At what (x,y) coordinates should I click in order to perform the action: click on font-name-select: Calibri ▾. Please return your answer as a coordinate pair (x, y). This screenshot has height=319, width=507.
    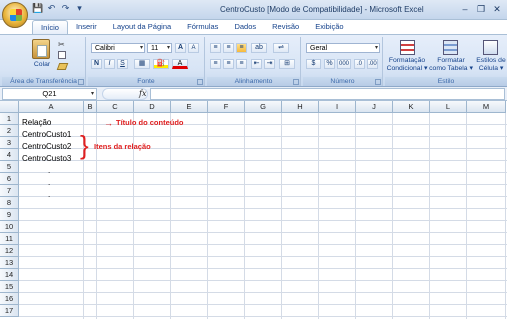
    Looking at the image, I should click on (118, 48).